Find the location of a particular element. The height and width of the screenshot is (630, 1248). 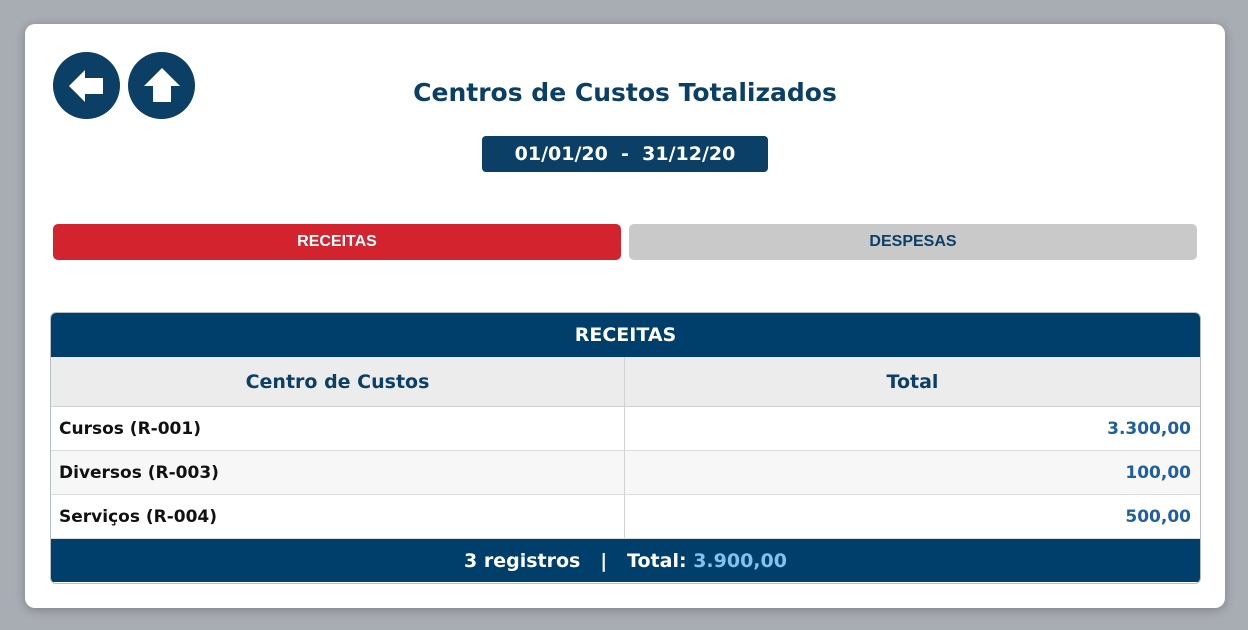

table-footer: 3 registros | Total: 3.900,00 is located at coordinates (625, 560).